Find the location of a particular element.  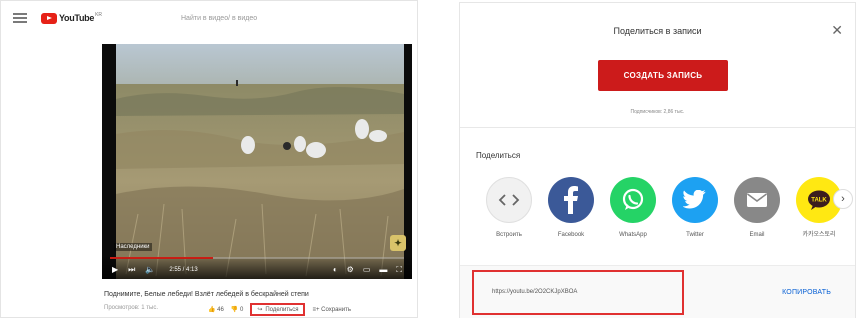

settings-icon: ⚙ is located at coordinates (350, 270).